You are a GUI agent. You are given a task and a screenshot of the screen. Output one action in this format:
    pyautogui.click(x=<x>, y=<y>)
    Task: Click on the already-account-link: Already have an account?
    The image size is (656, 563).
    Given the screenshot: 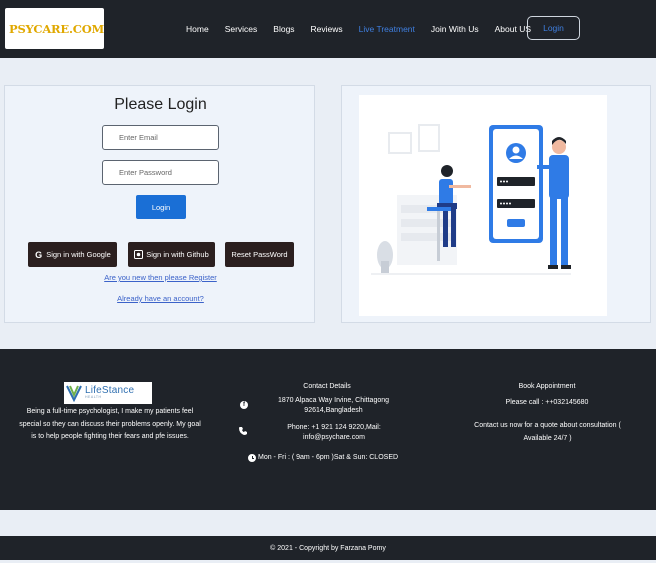 What is the action you would take?
    pyautogui.click(x=160, y=298)
    